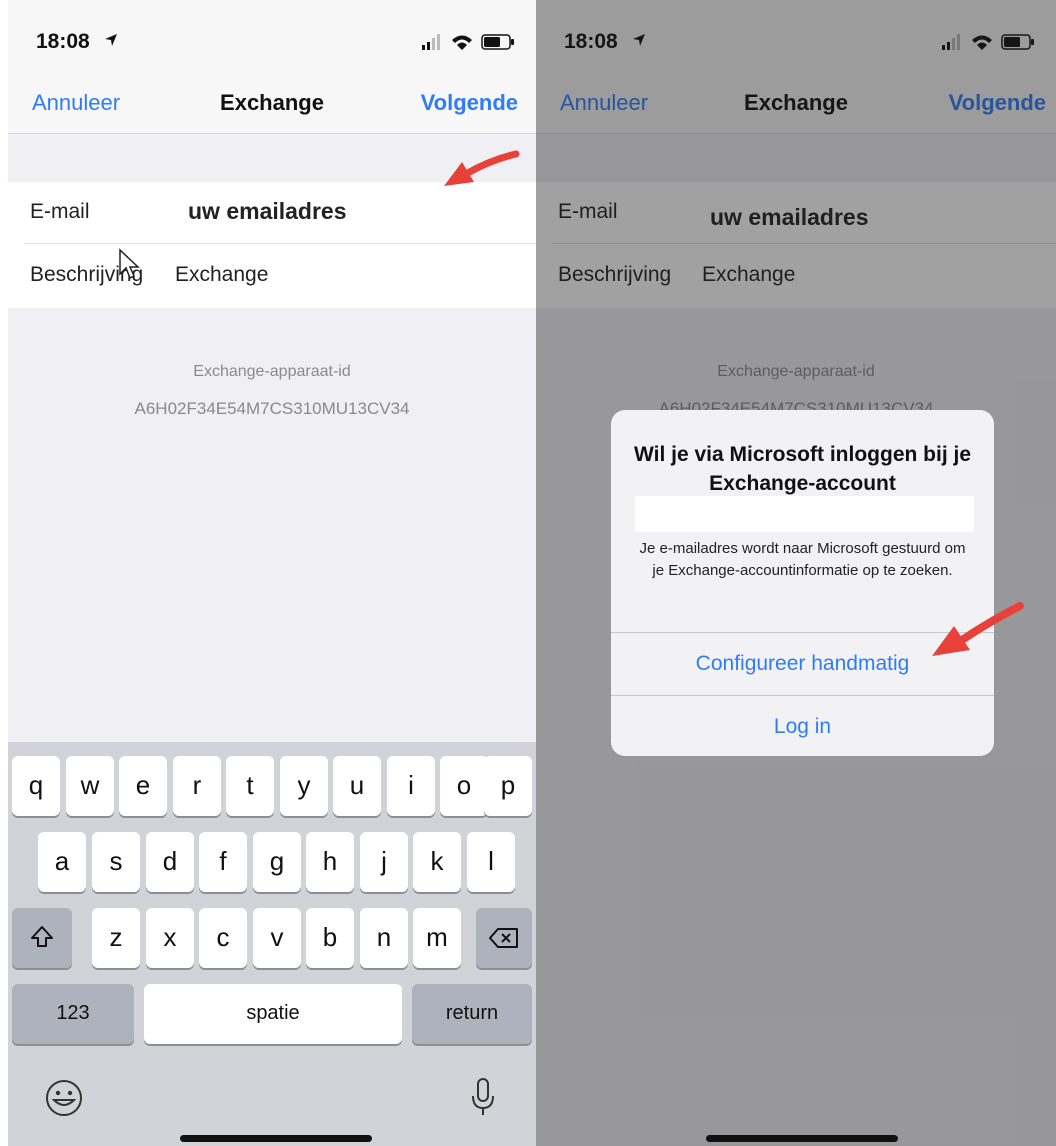 This screenshot has width=1056, height=1146. Describe the element at coordinates (272, 276) in the screenshot. I see `description-row: Beschrijving Exchange` at that location.